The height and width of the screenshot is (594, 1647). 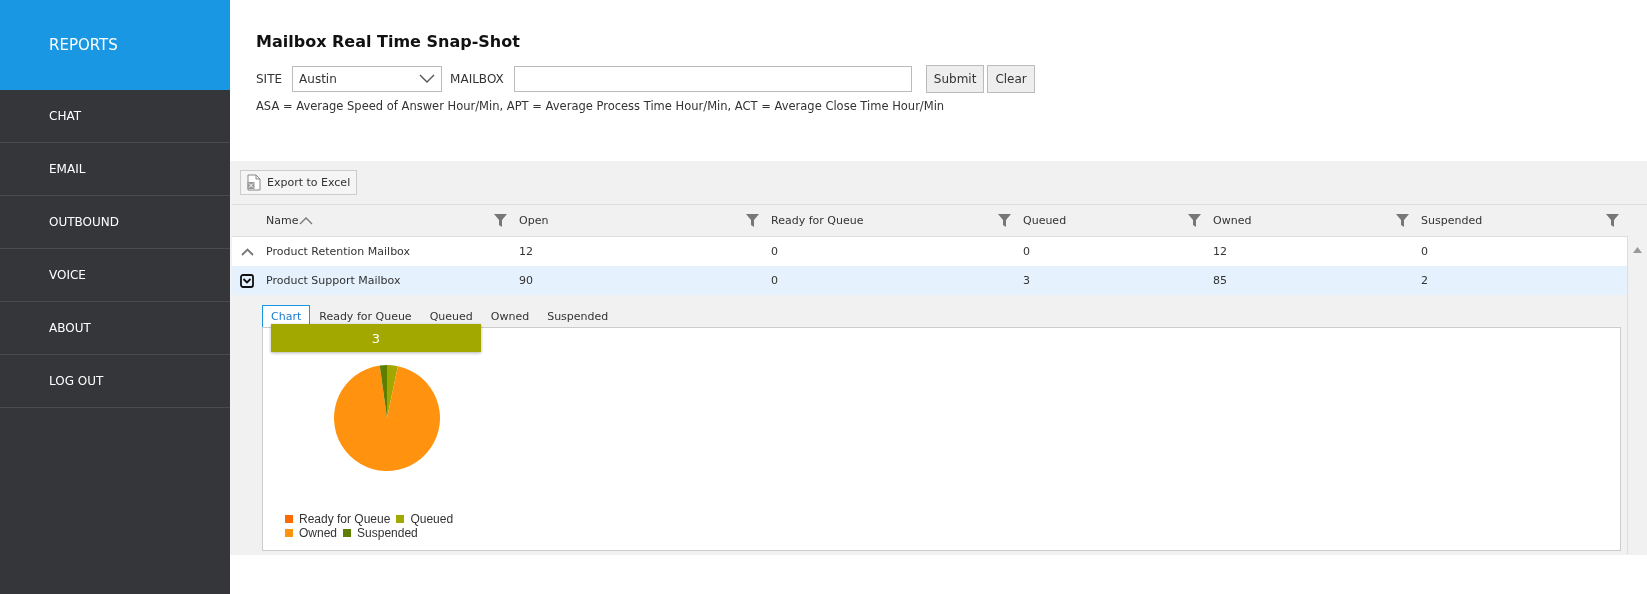 I want to click on table-cell: Product Support Mailbox, so click(x=333, y=280).